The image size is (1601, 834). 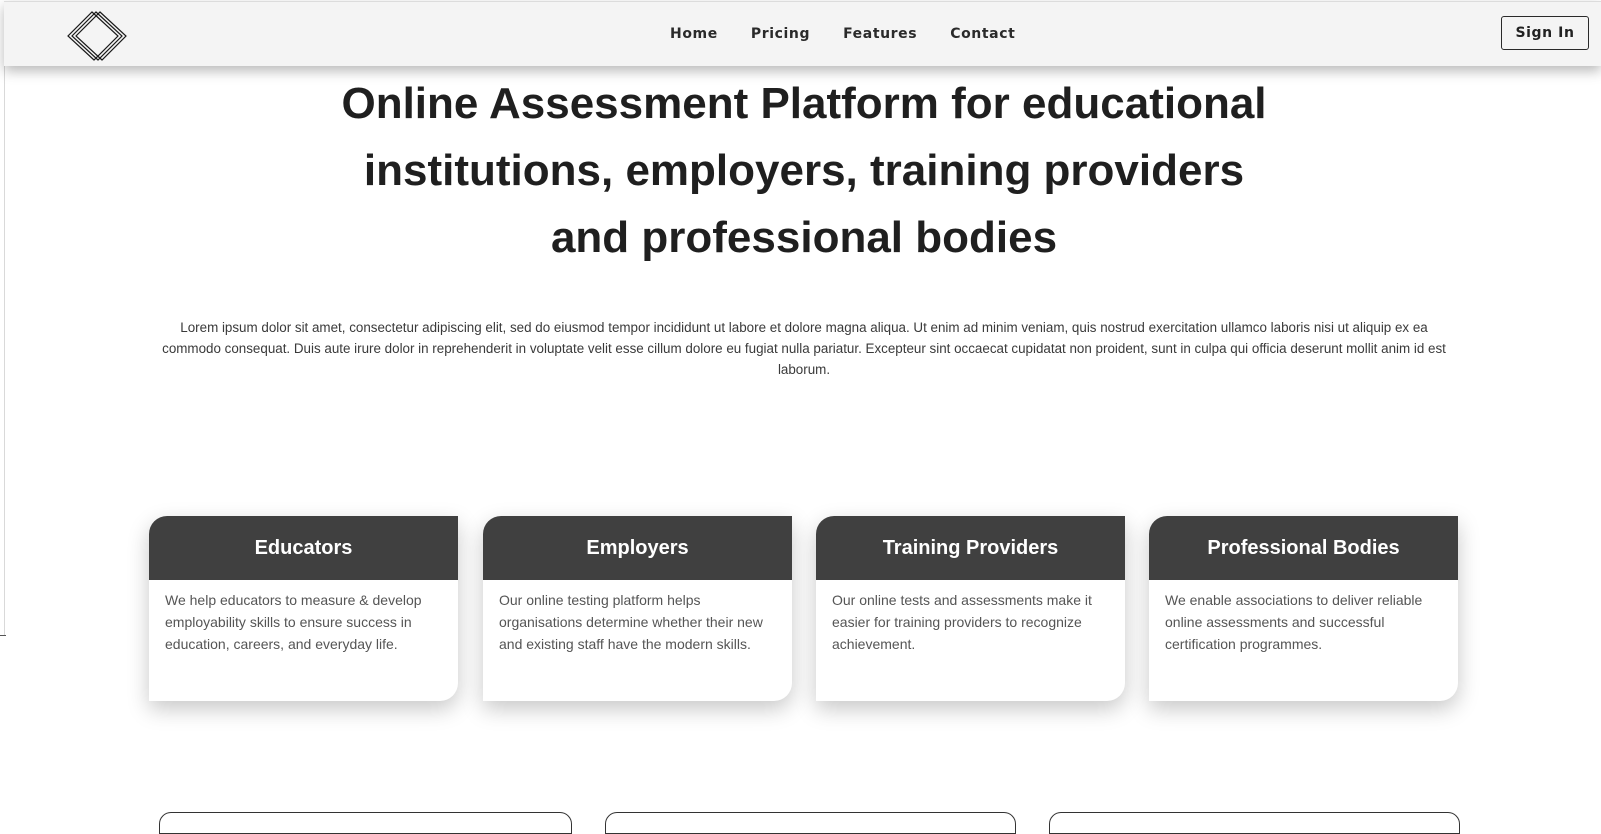 I want to click on card-title: Employers, so click(x=637, y=548).